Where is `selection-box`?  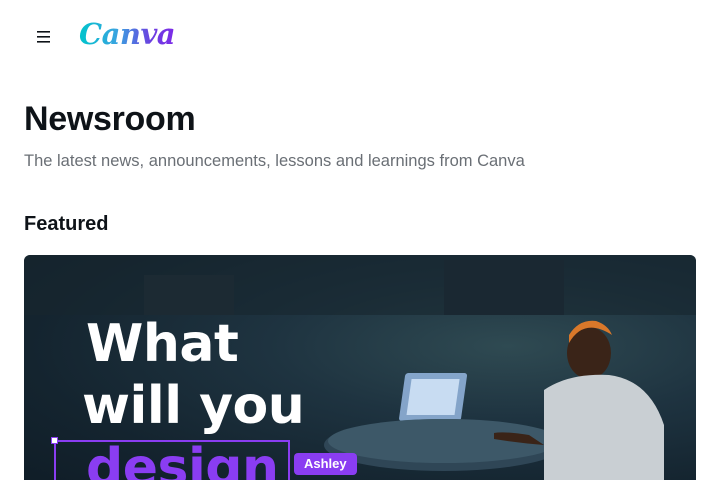
selection-box is located at coordinates (170, 458).